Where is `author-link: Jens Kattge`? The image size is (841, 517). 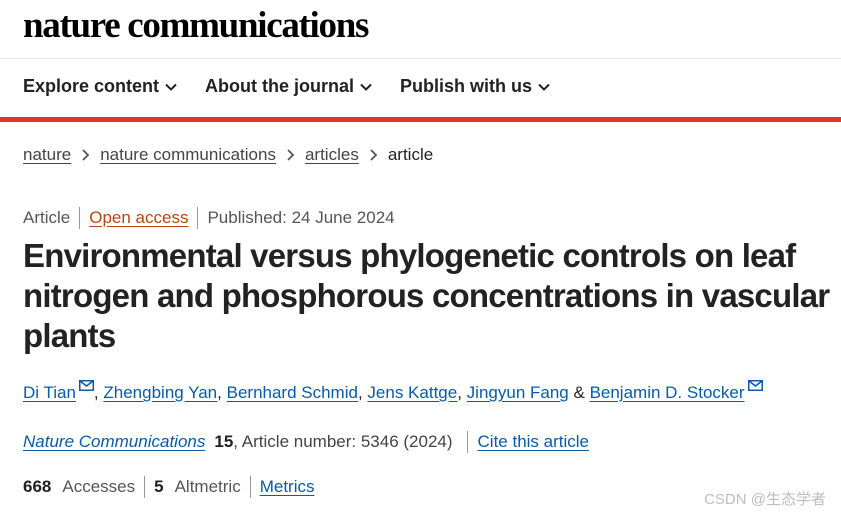
author-link: Jens Kattge is located at coordinates (412, 392).